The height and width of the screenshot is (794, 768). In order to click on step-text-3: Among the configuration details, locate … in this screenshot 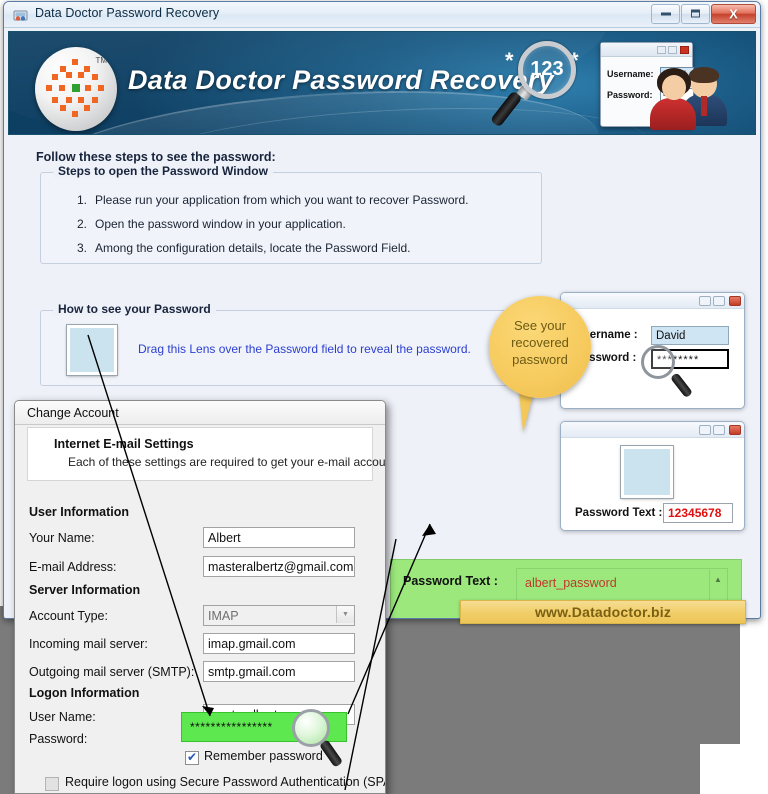, I will do `click(253, 248)`.